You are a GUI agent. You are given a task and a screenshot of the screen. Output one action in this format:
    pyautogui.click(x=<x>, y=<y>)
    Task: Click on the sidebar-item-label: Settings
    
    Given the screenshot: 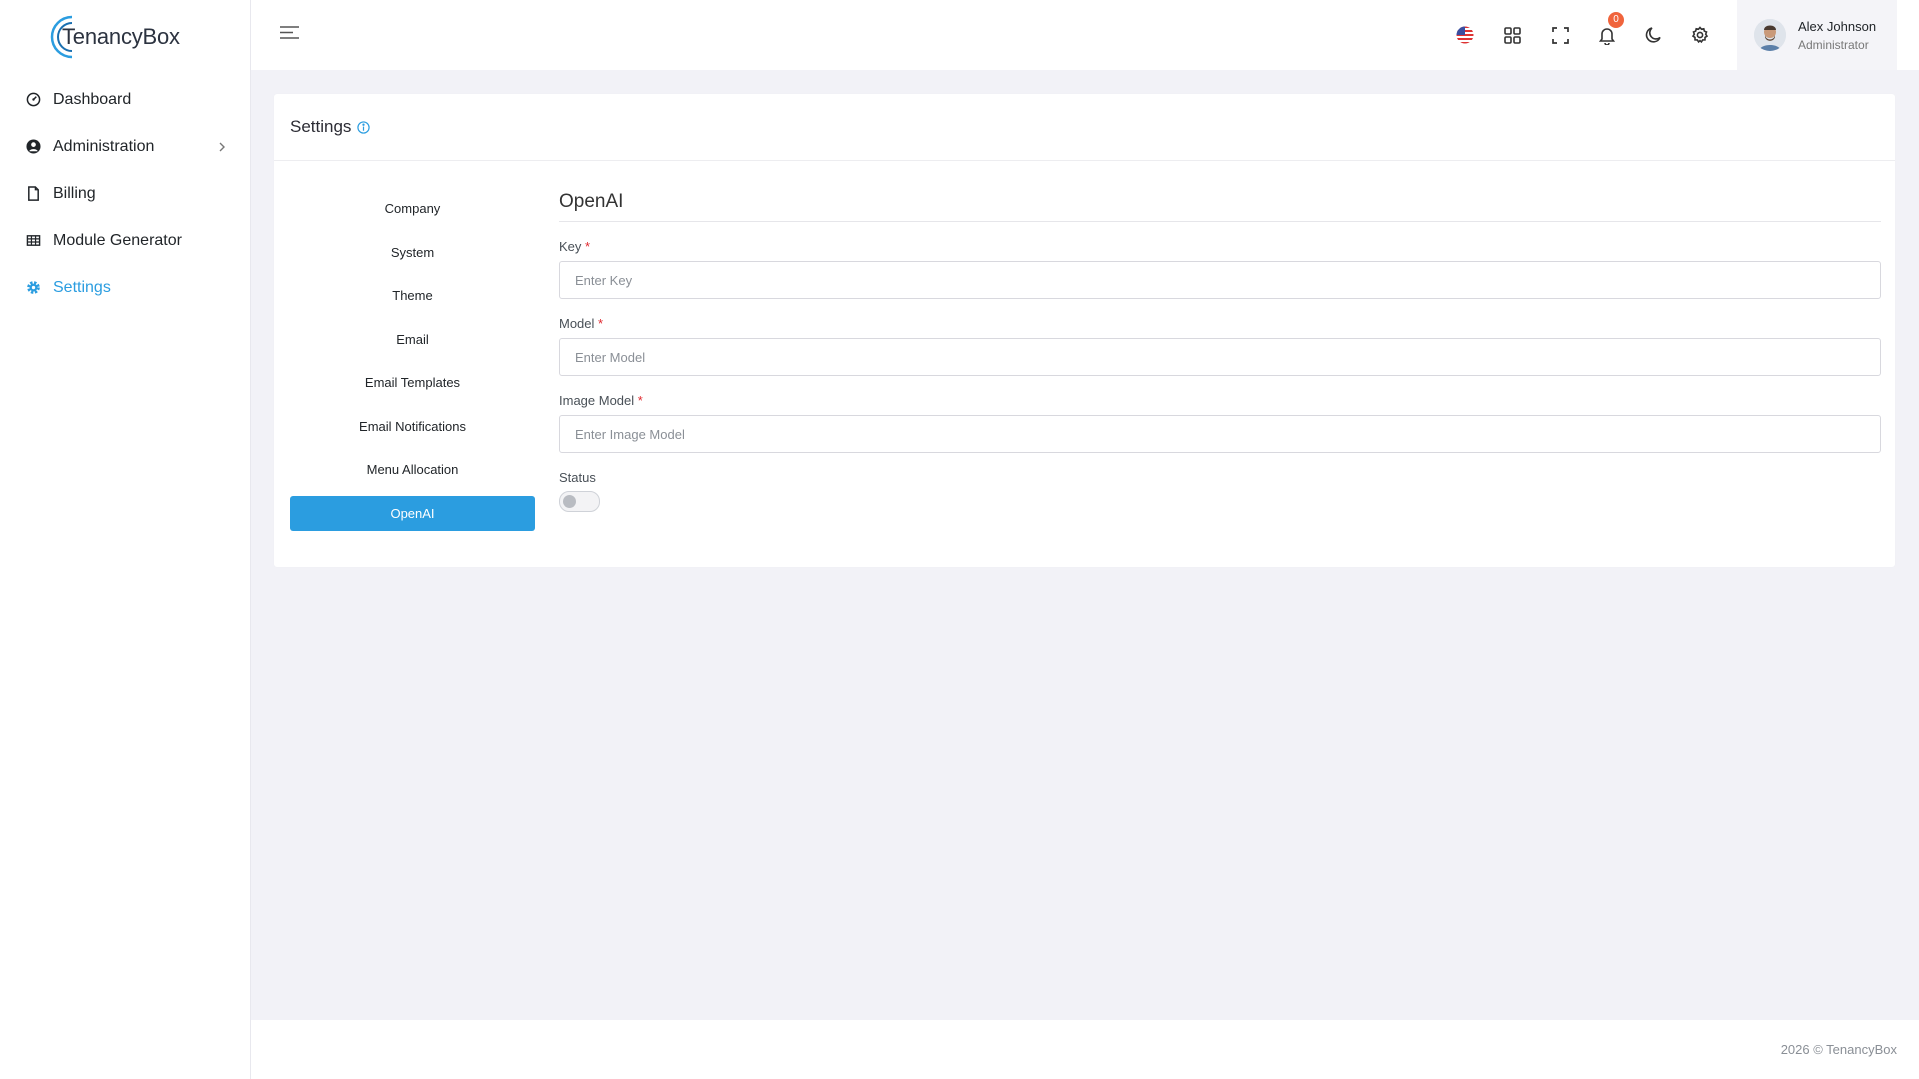 What is the action you would take?
    pyautogui.click(x=82, y=287)
    